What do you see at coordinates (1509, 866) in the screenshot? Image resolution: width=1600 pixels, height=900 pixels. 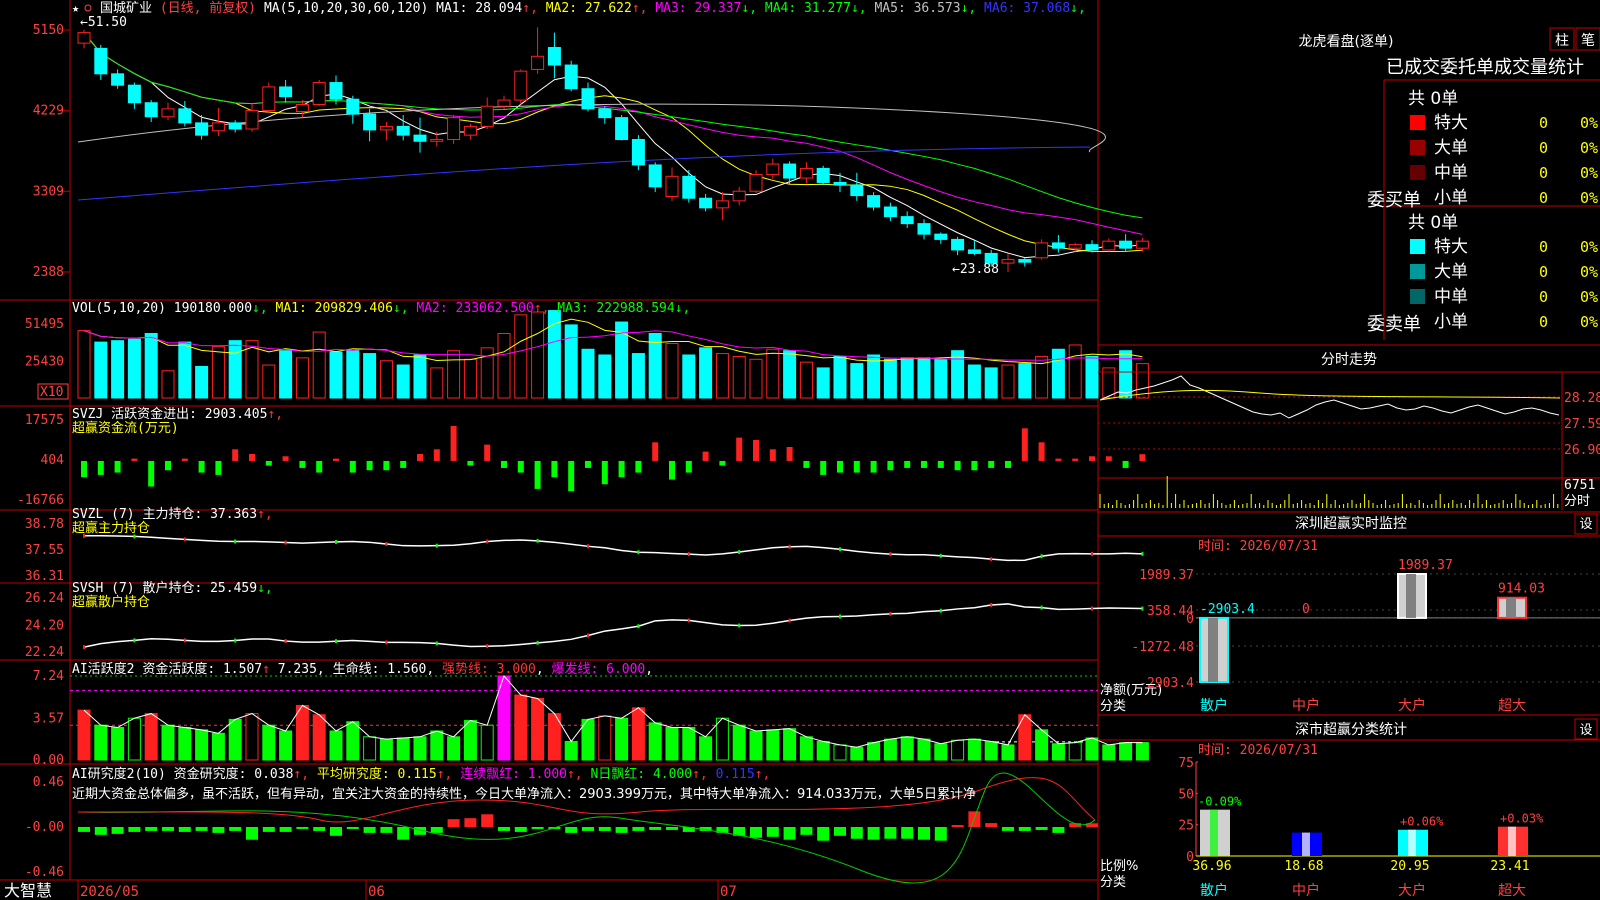 I see `class-value-label: 23.41` at bounding box center [1509, 866].